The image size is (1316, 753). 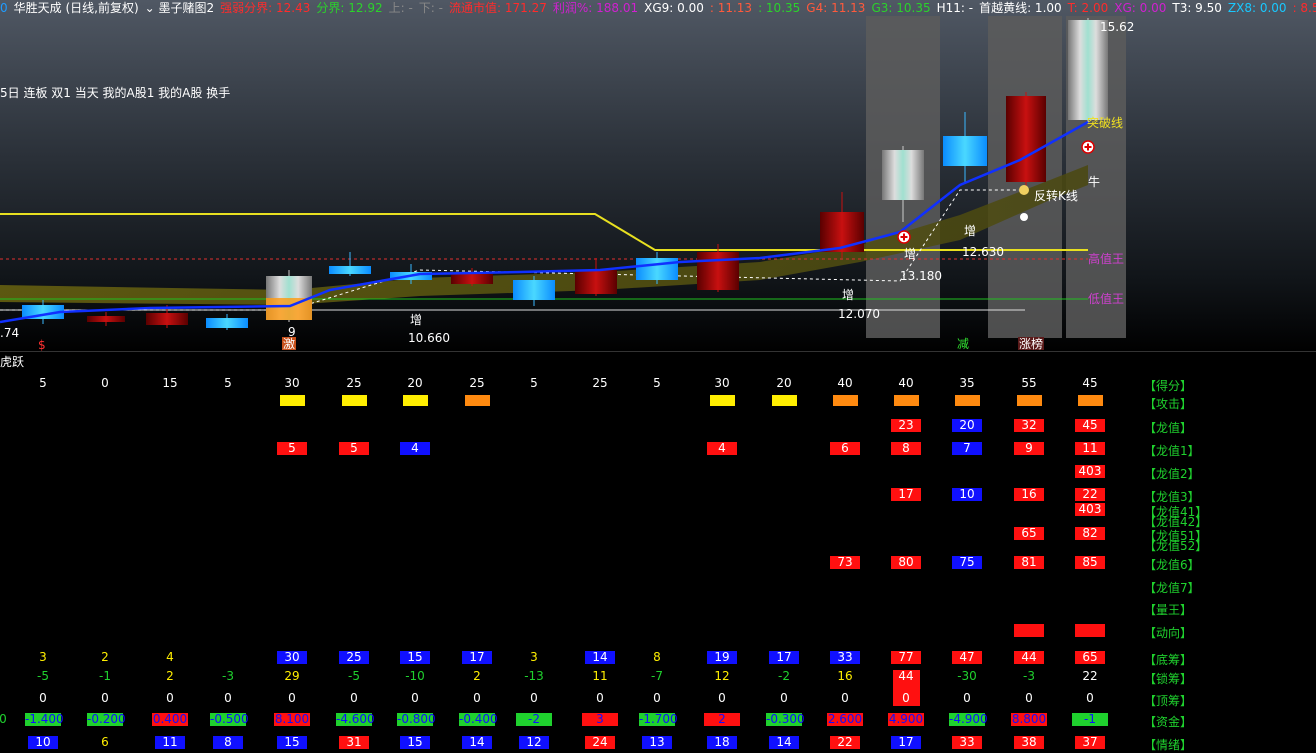 What do you see at coordinates (43, 698) in the screenshot?
I see `top-chip-cell-0: 0` at bounding box center [43, 698].